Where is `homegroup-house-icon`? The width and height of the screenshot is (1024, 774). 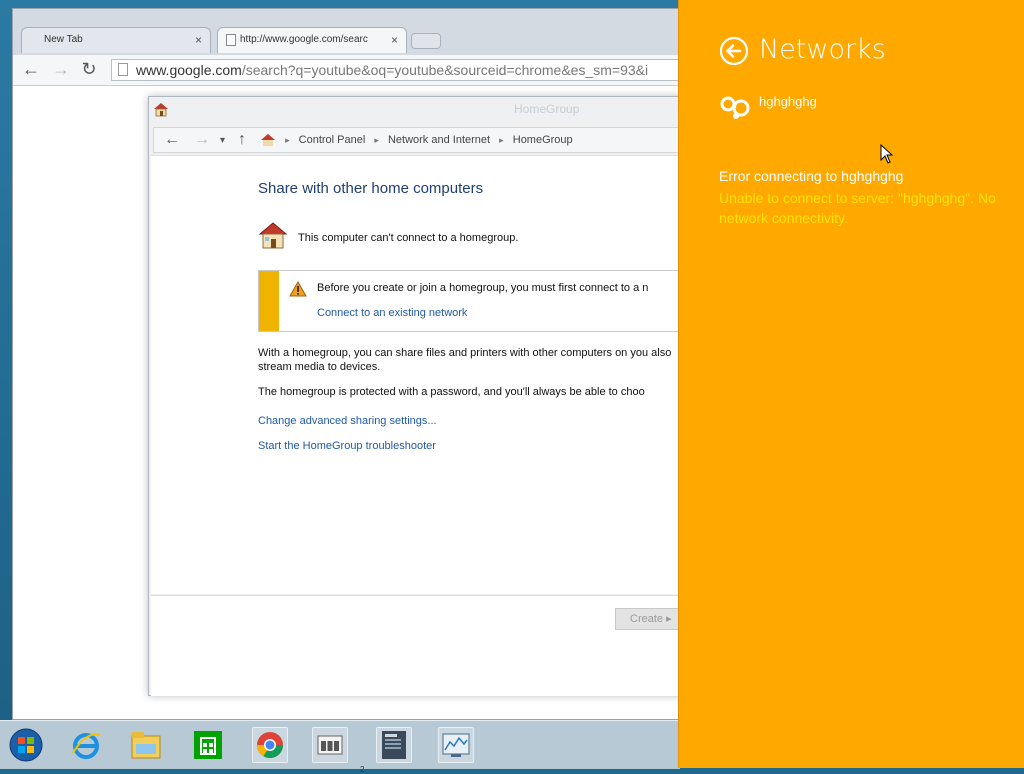
homegroup-house-icon is located at coordinates (273, 235).